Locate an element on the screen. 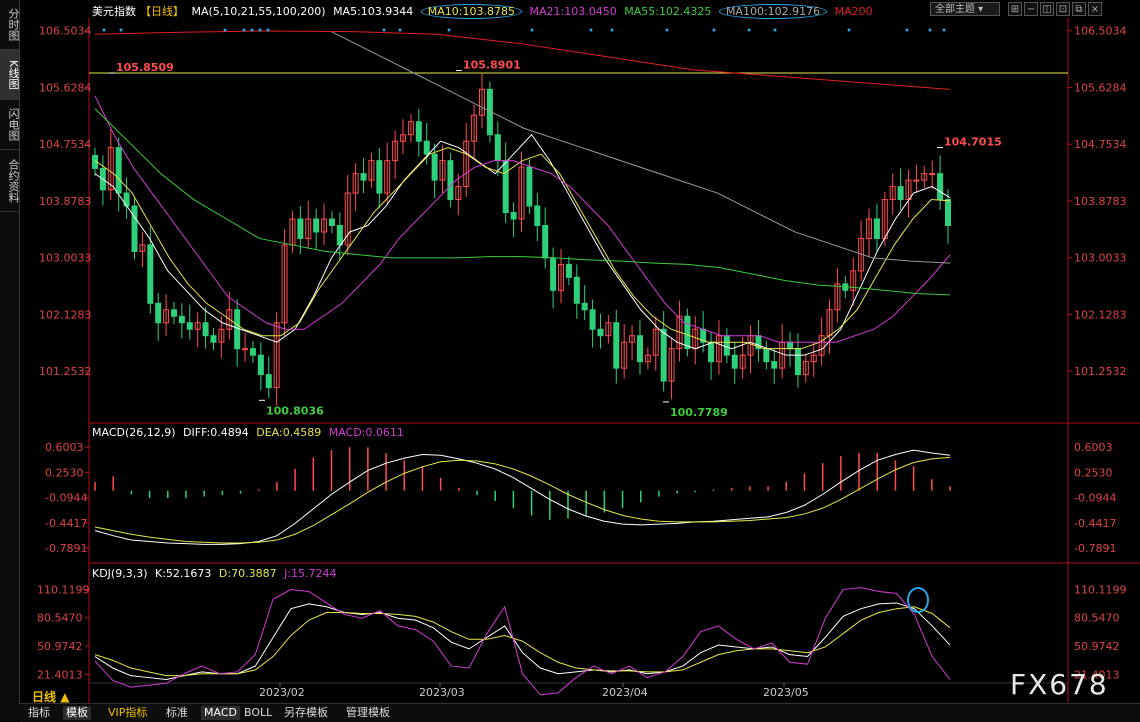 The height and width of the screenshot is (722, 1140). overlay-icon: ⧉ is located at coordinates (1079, 9).